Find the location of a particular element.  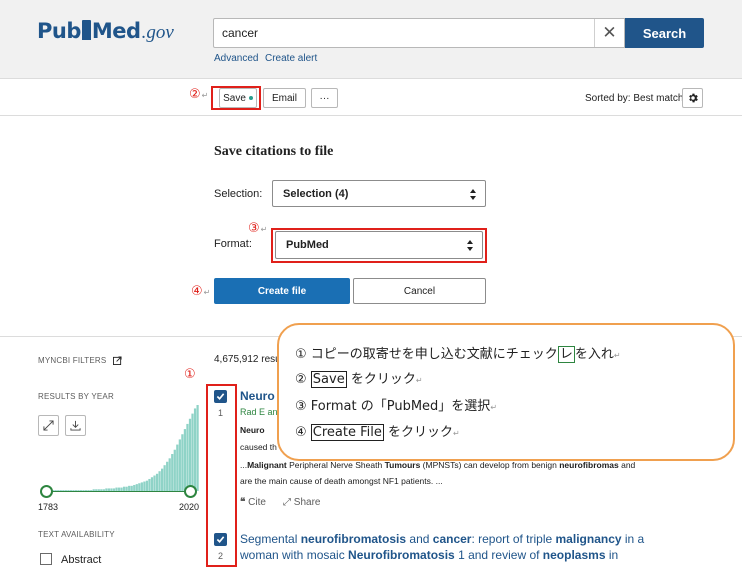

save-panel-title: Save citations to file is located at coordinates (274, 151).